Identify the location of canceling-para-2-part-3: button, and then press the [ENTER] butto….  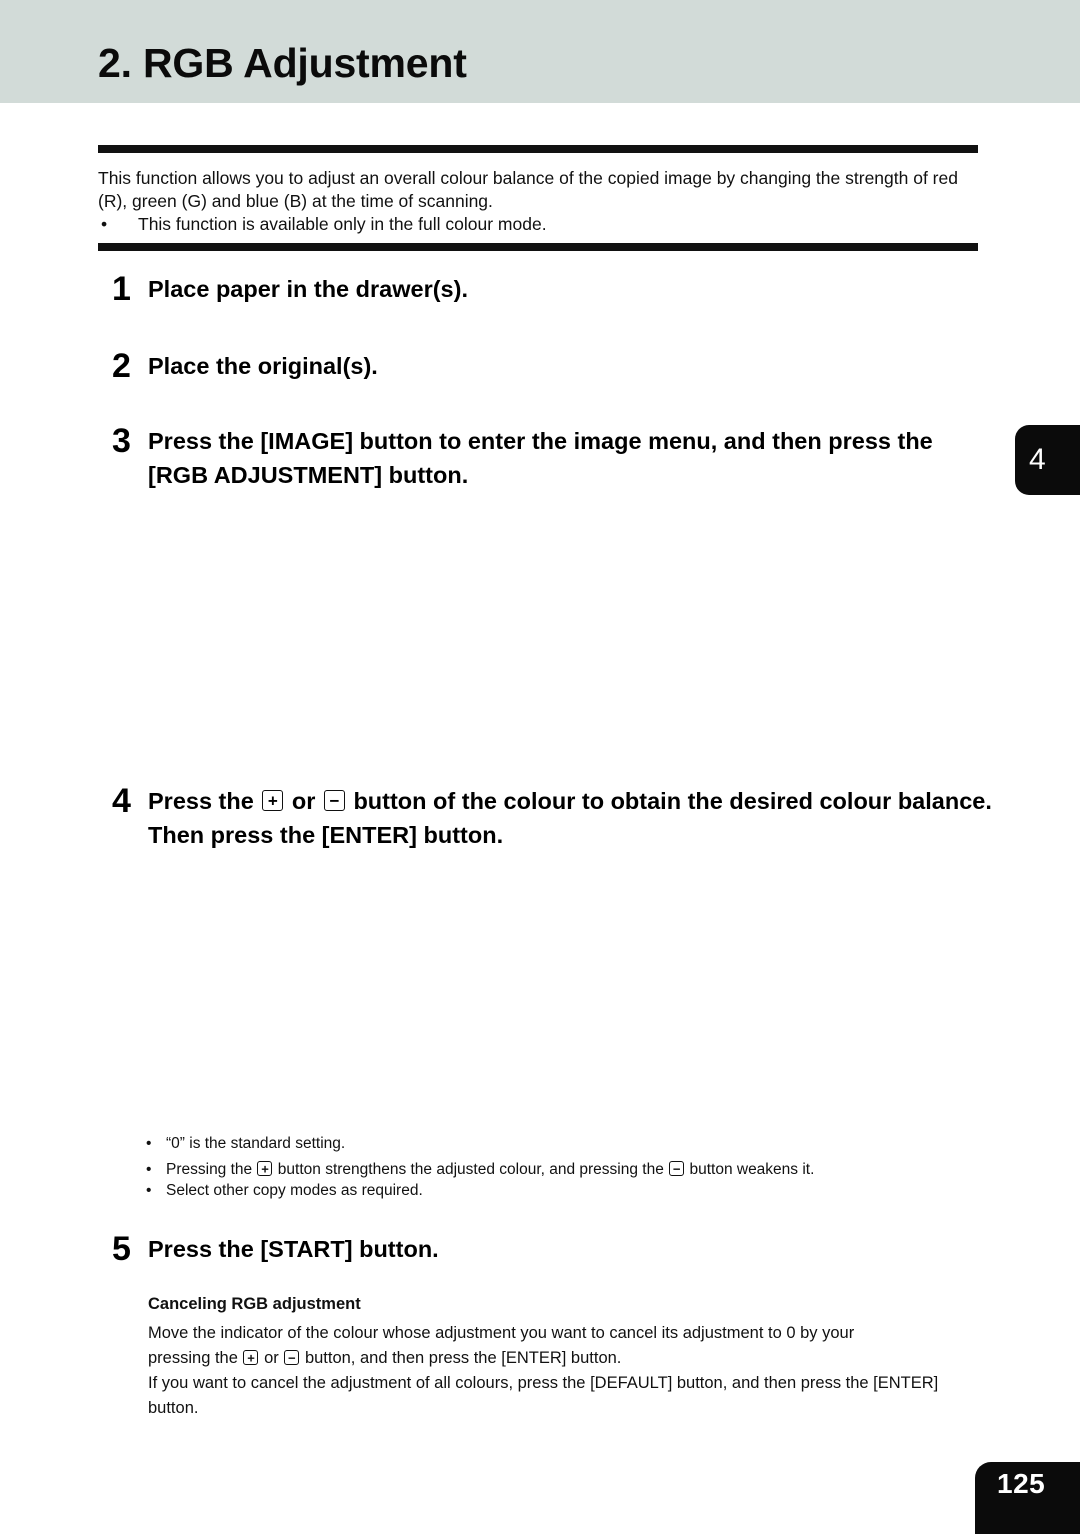
(463, 1358).